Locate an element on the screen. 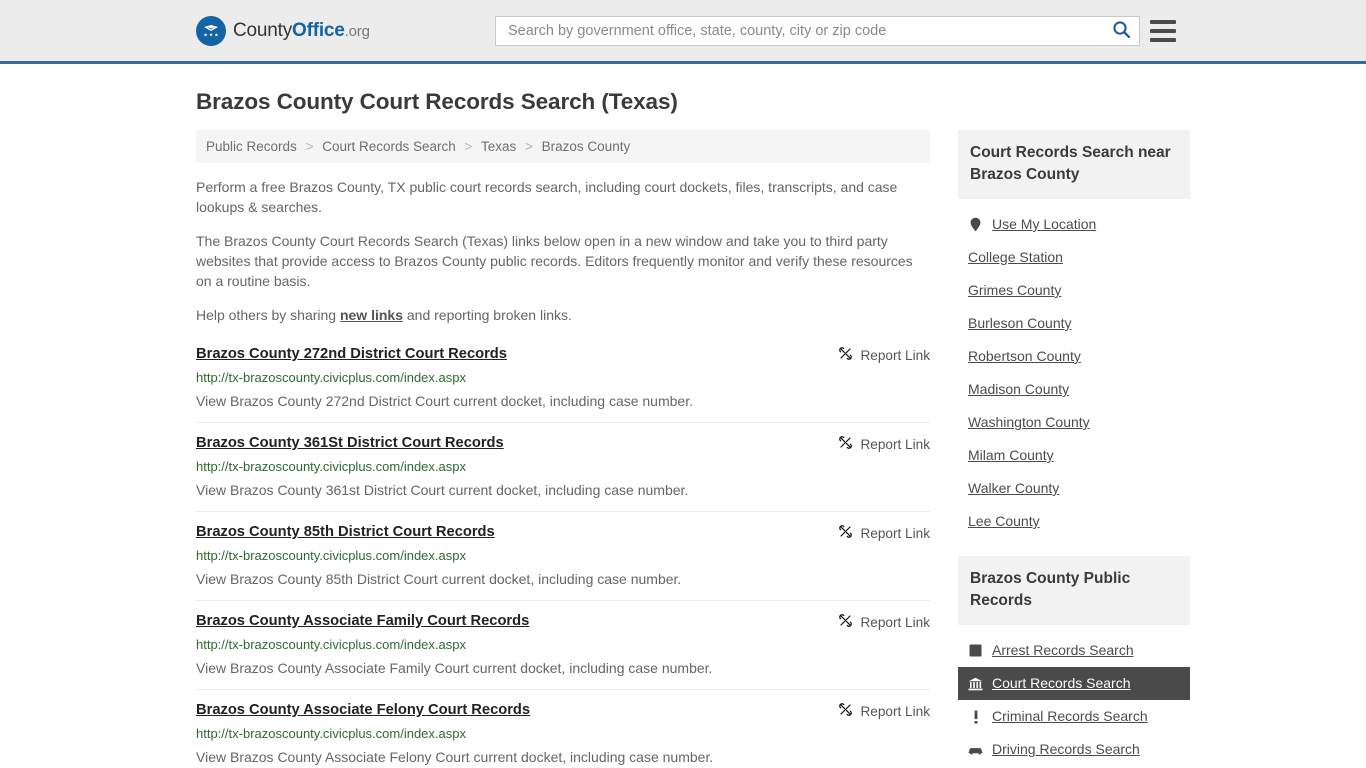 Image resolution: width=1366 pixels, height=768 pixels. sidebar-item-label: College Station is located at coordinates (1015, 257).